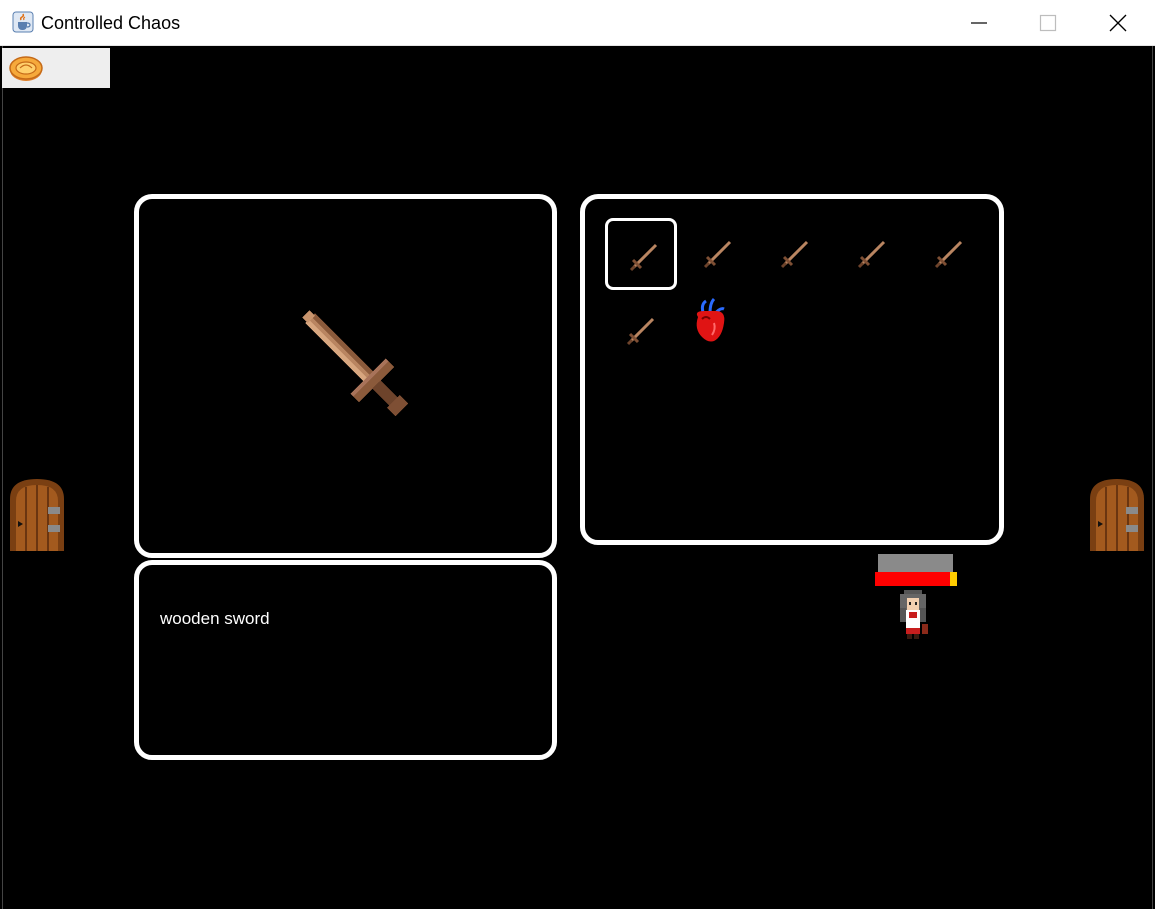  Describe the element at coordinates (26, 68) in the screenshot. I see `gold-coin-icon` at that location.